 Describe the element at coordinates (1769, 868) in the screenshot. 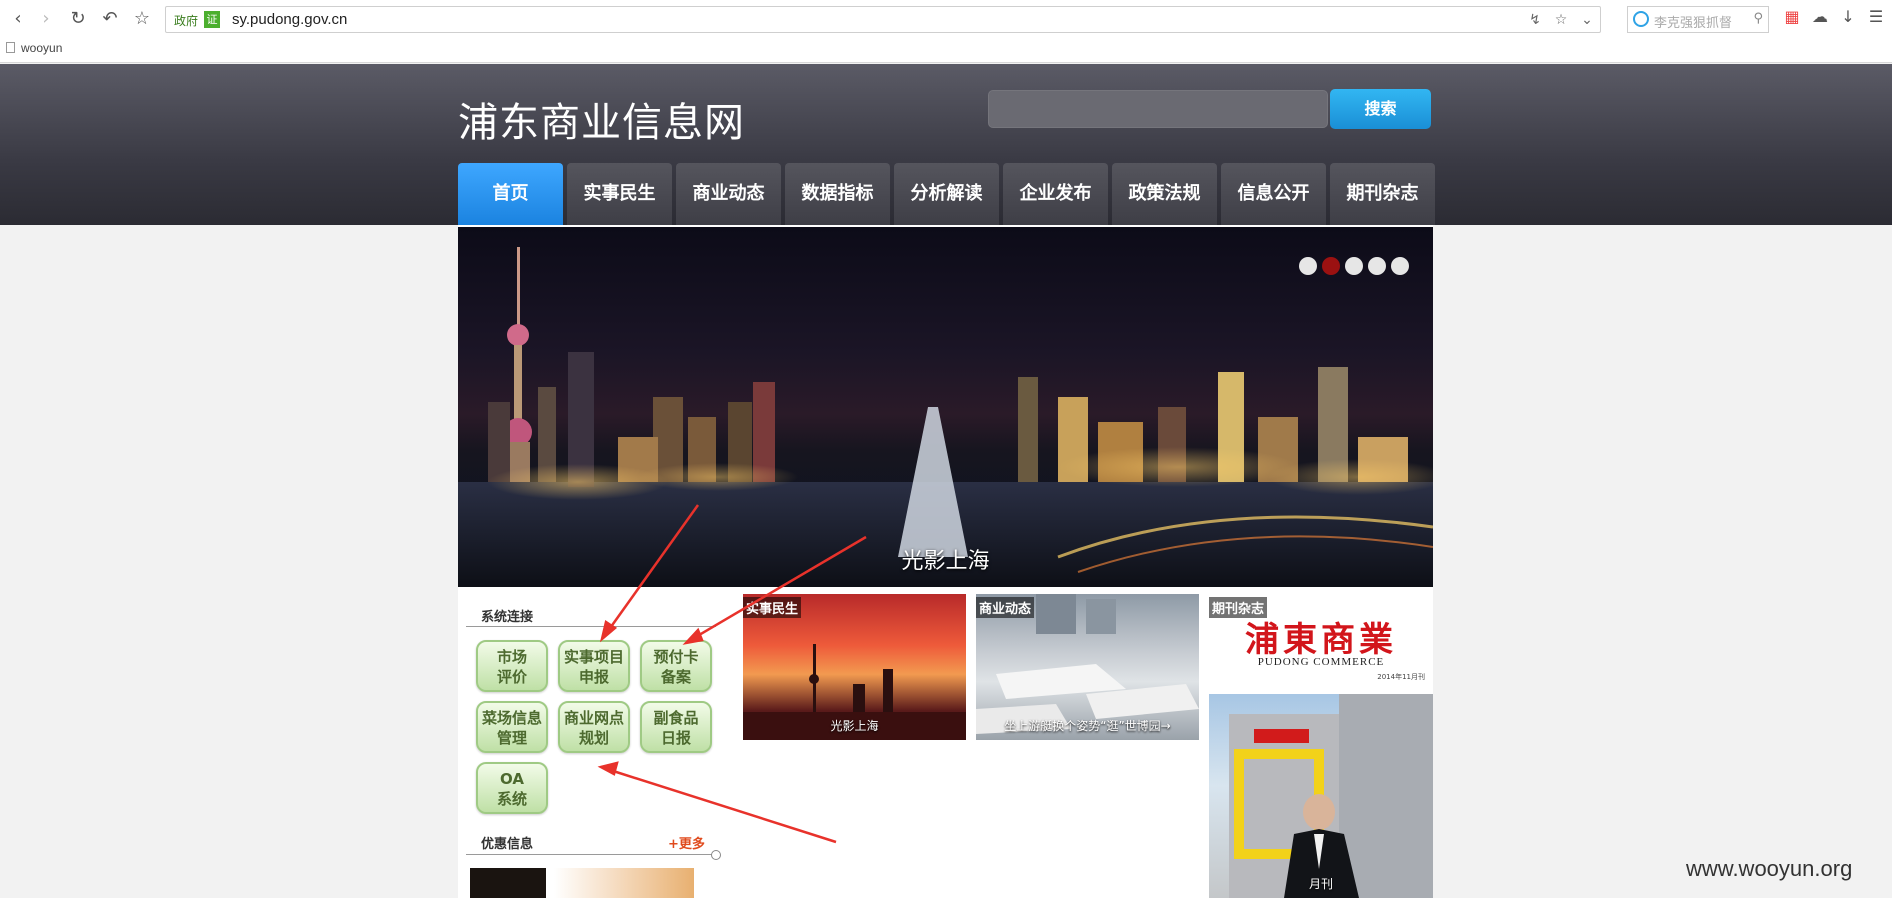

I see `watermark: www.wooyun.org` at that location.